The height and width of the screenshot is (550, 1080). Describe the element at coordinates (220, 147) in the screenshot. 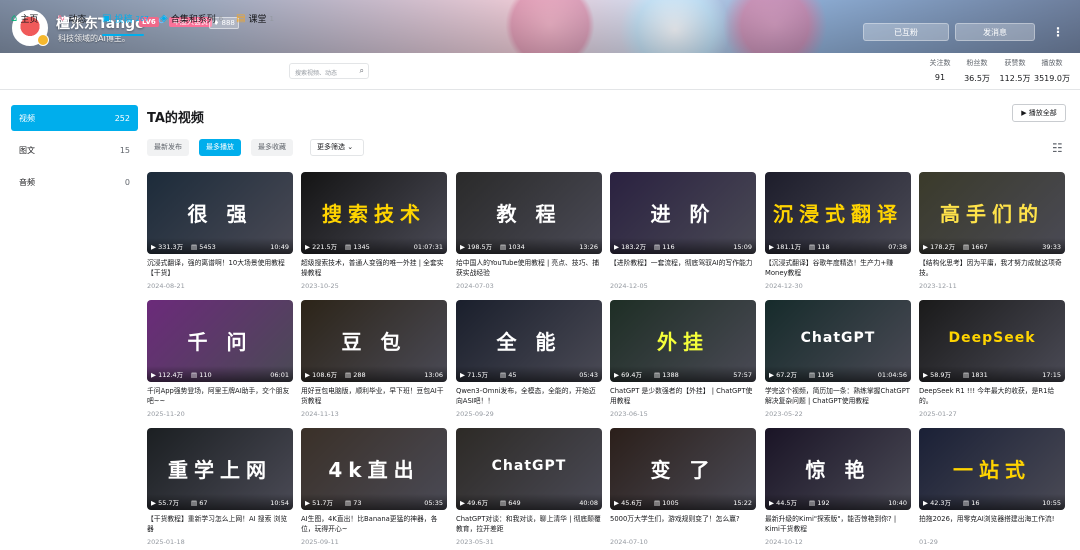

I see `filter-most-played: 最多播放` at that location.